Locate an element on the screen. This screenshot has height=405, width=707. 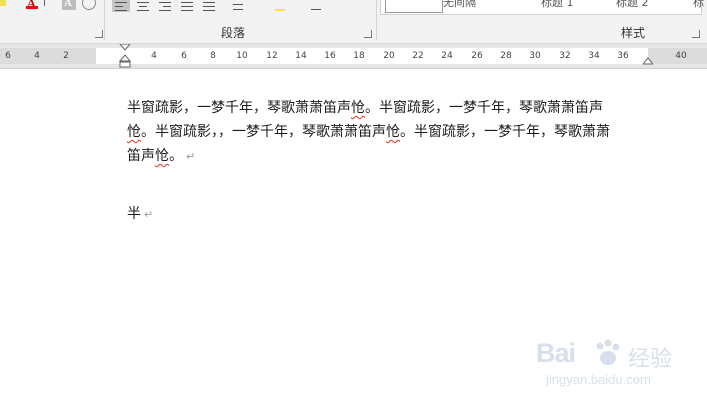
watermark-logo: Bai 经验 jingyan.baidu.com is located at coordinates (604, 362).